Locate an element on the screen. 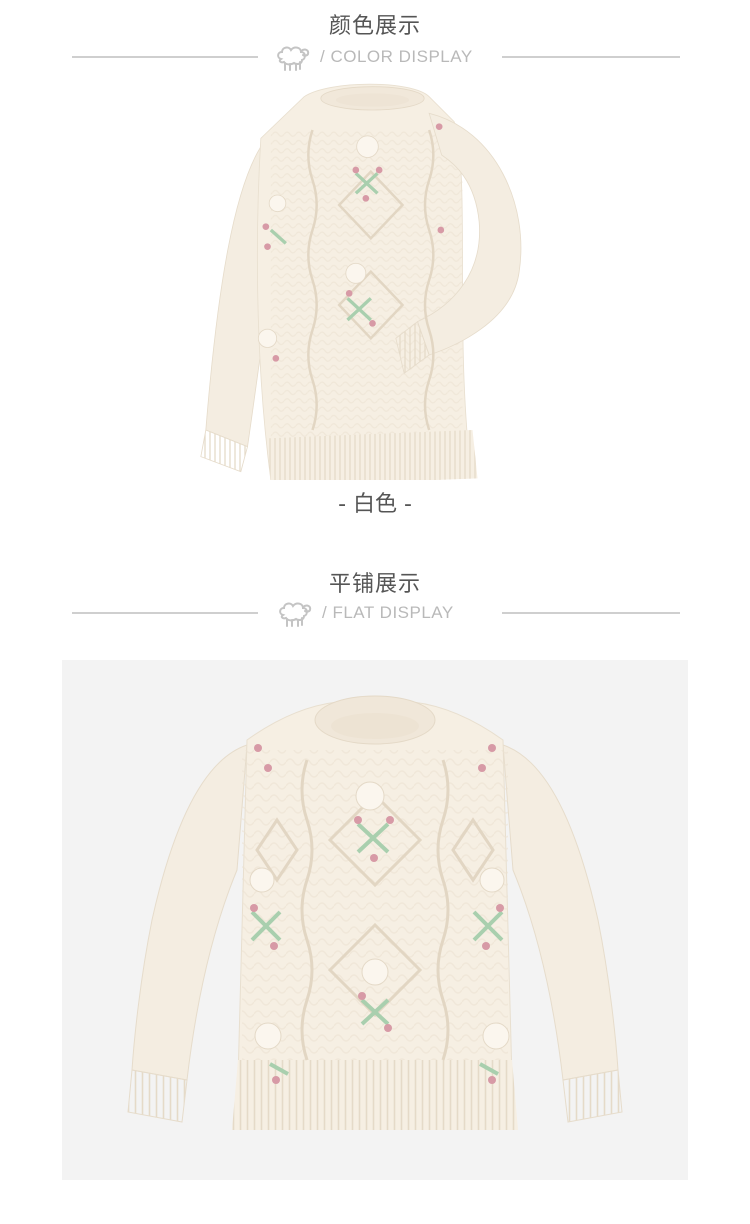  color-variant-caption: - 白色 - is located at coordinates (375, 504).